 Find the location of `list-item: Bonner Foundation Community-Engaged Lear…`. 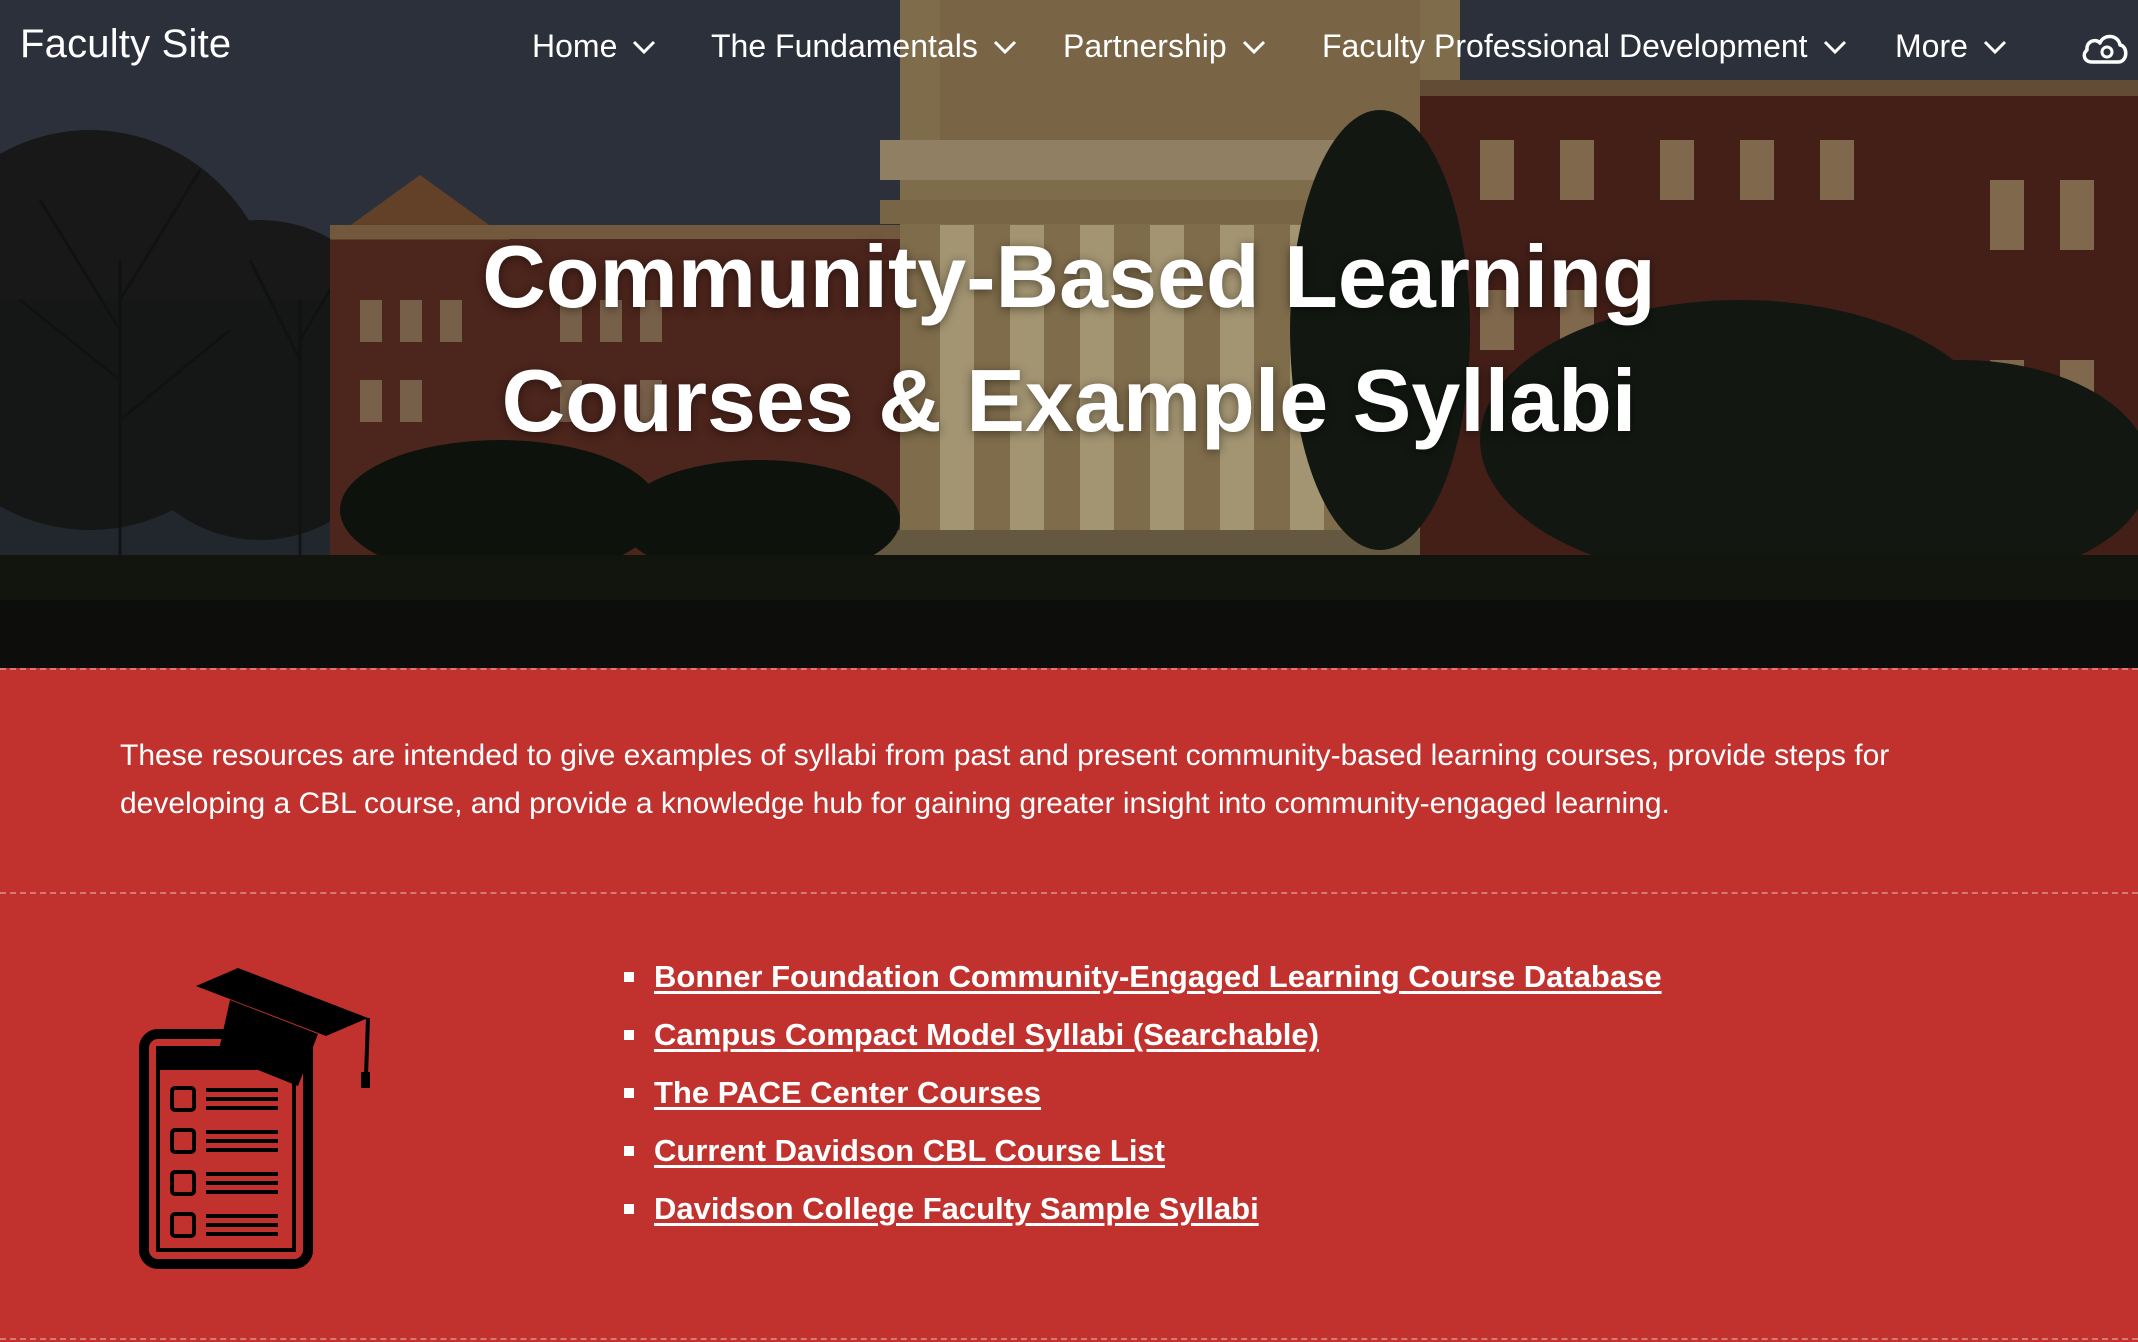

list-item: Bonner Foundation Community-Engaged Lear… is located at coordinates (1143, 985).